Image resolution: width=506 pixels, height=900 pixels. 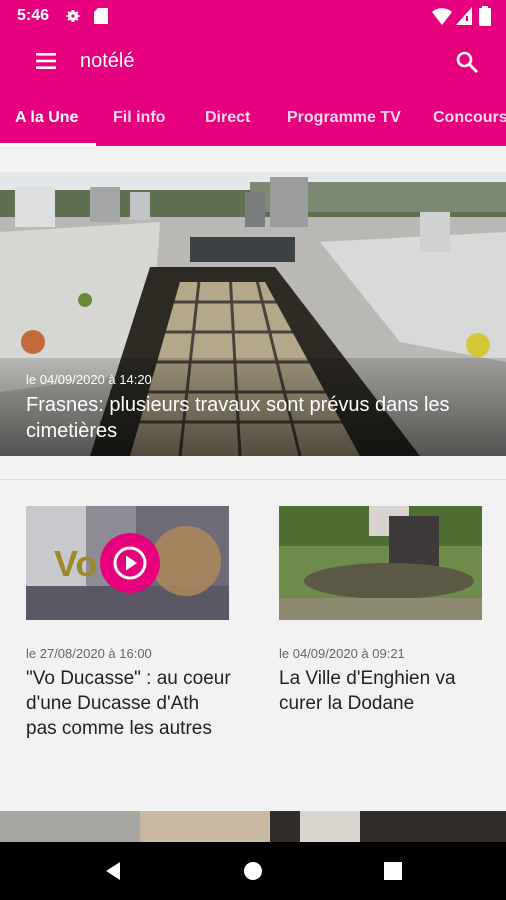 I want to click on tab-programme-tv: Programme TV, so click(x=344, y=119).